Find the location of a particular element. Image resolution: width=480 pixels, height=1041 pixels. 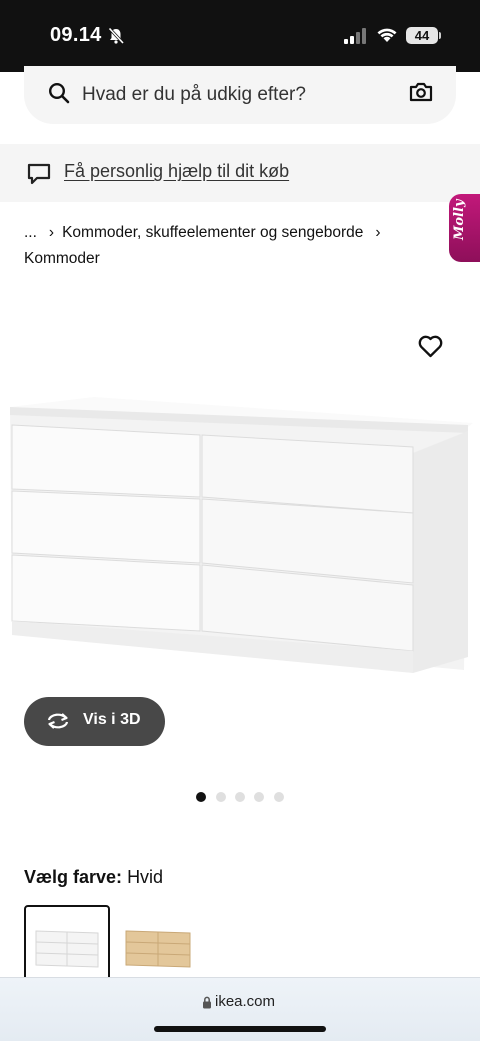

wifi-icon is located at coordinates (387, 37).